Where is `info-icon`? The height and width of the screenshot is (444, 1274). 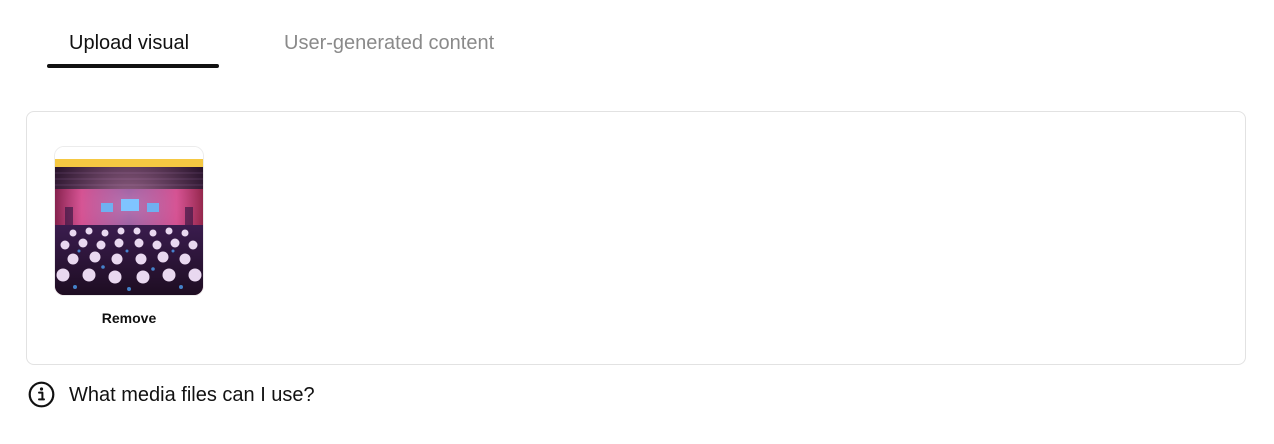
info-icon is located at coordinates (41, 394).